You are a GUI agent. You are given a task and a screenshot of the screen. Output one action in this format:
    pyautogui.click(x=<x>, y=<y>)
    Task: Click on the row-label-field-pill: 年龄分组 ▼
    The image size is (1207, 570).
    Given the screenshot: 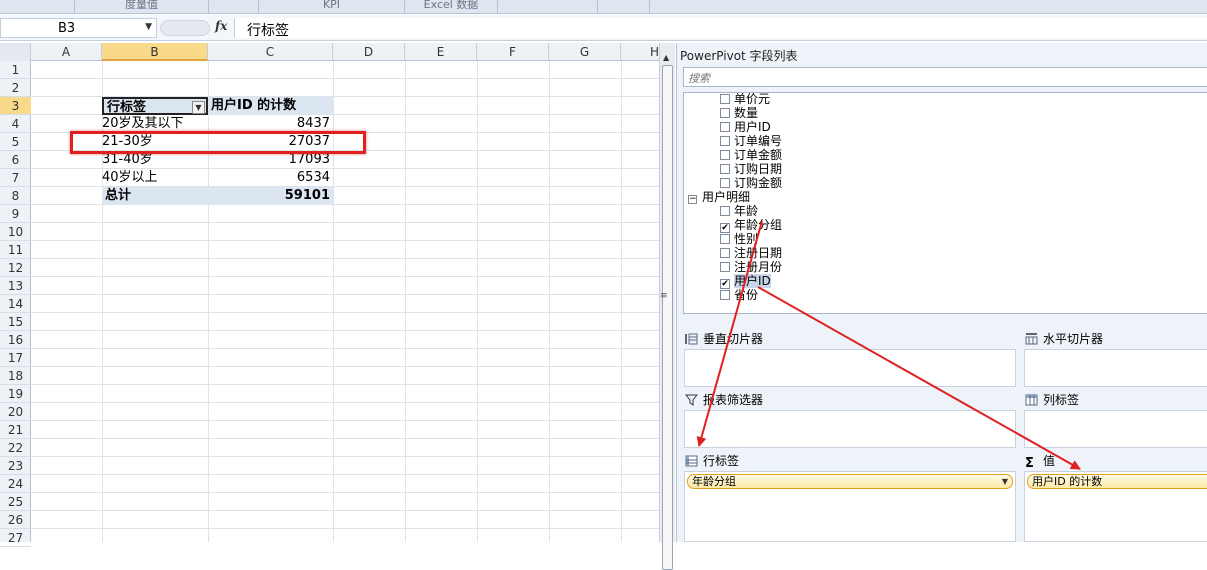 What is the action you would take?
    pyautogui.click(x=850, y=481)
    